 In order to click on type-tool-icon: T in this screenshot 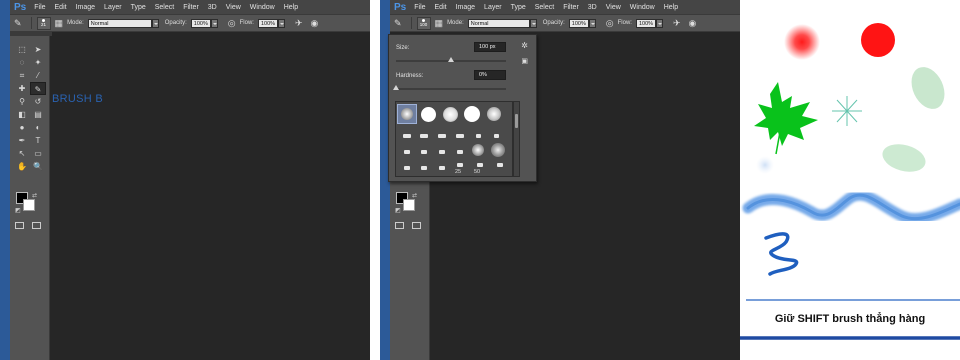, I will do `click(38, 140)`.